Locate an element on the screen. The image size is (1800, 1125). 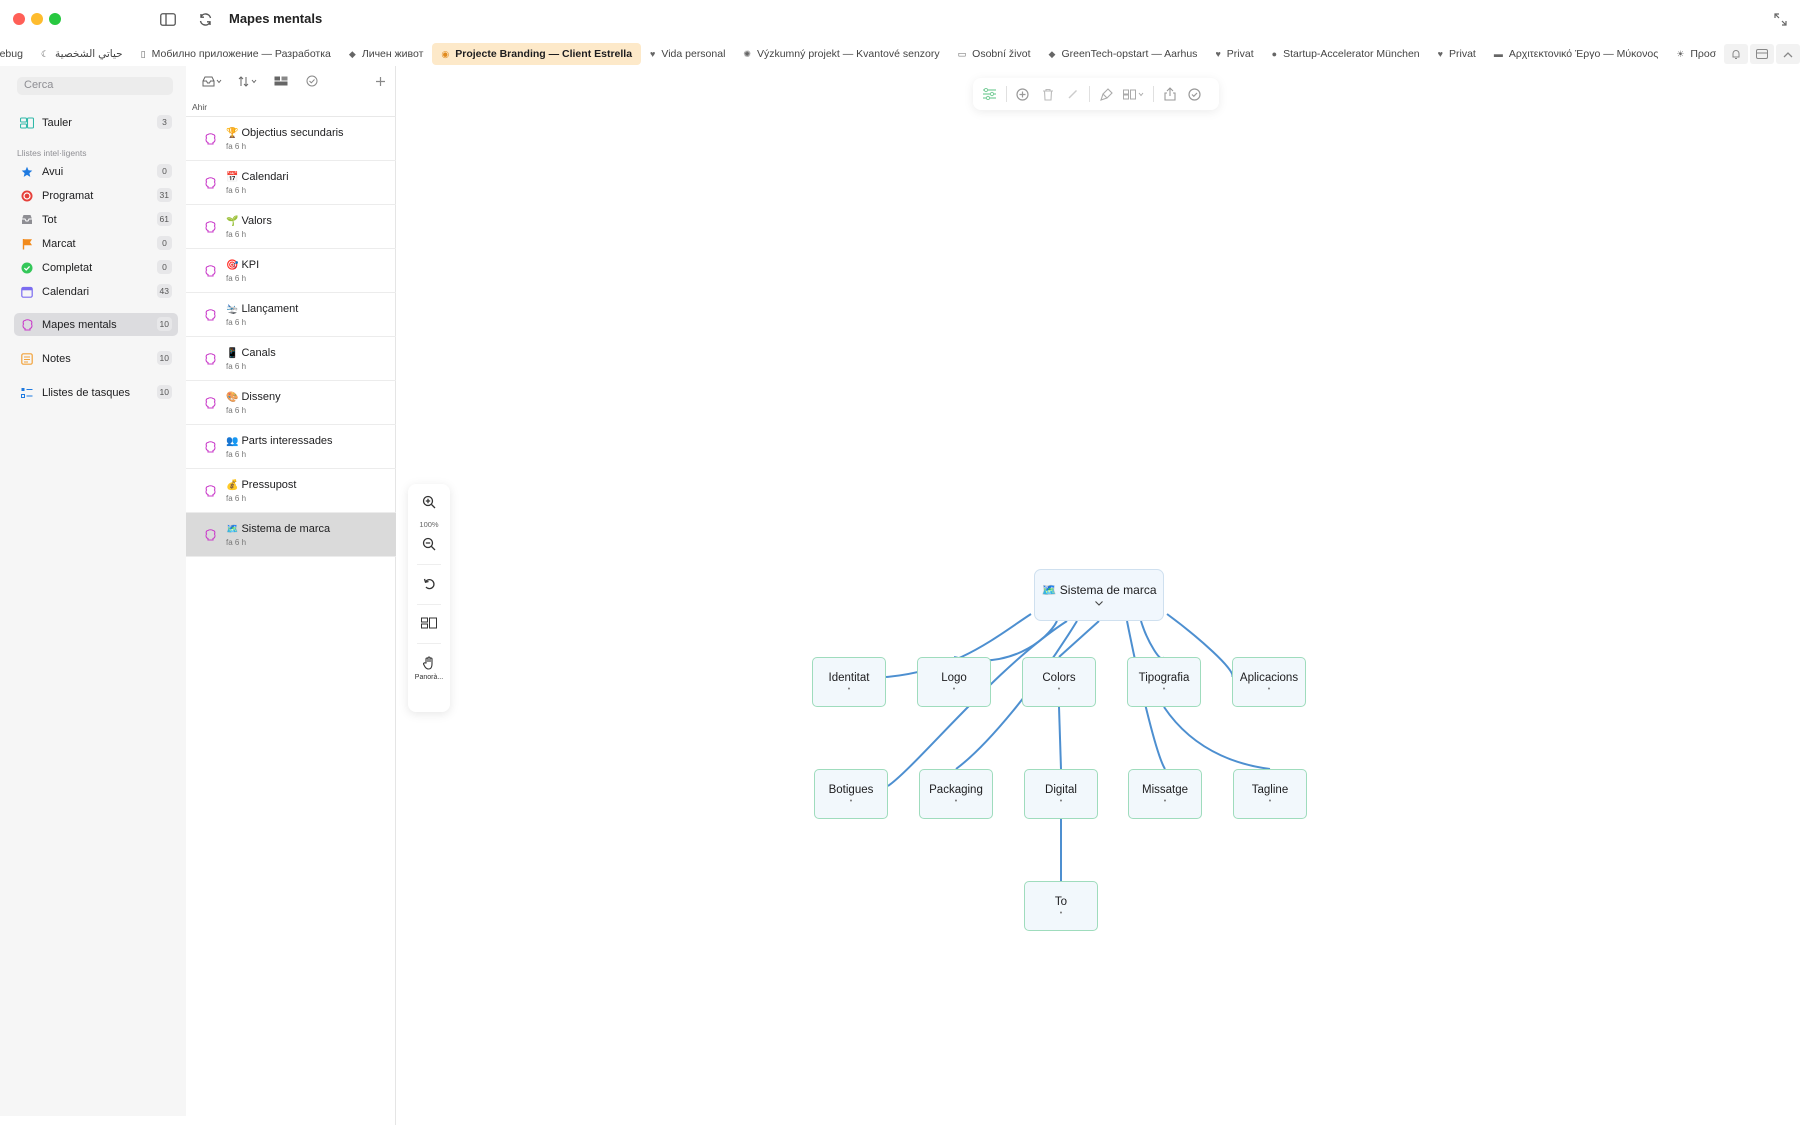
mindmap-node: Missatge • is located at coordinates (1165, 794).